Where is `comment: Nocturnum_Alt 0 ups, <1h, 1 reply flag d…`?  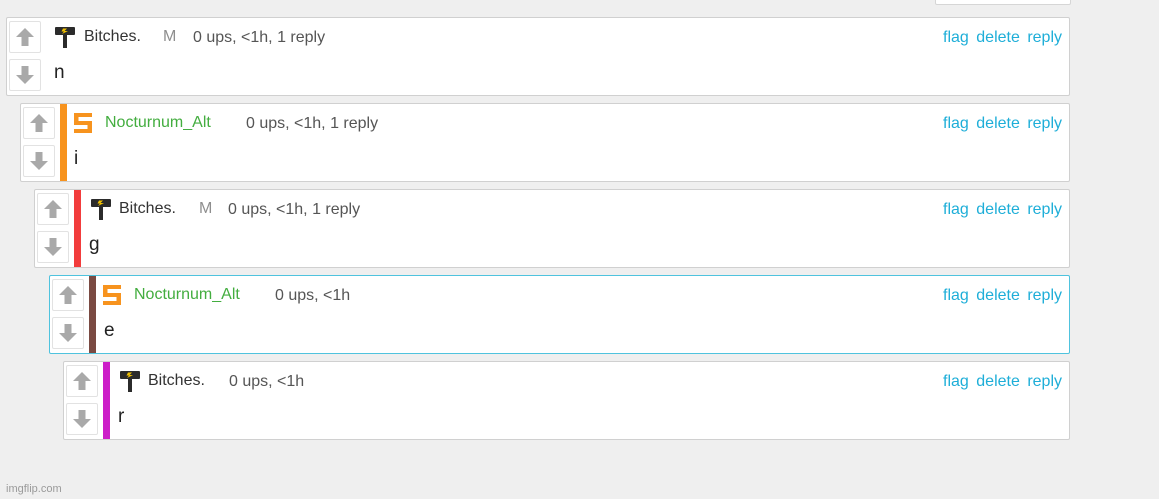 comment: Nocturnum_Alt 0 ups, <1h, 1 reply flag d… is located at coordinates (545, 142).